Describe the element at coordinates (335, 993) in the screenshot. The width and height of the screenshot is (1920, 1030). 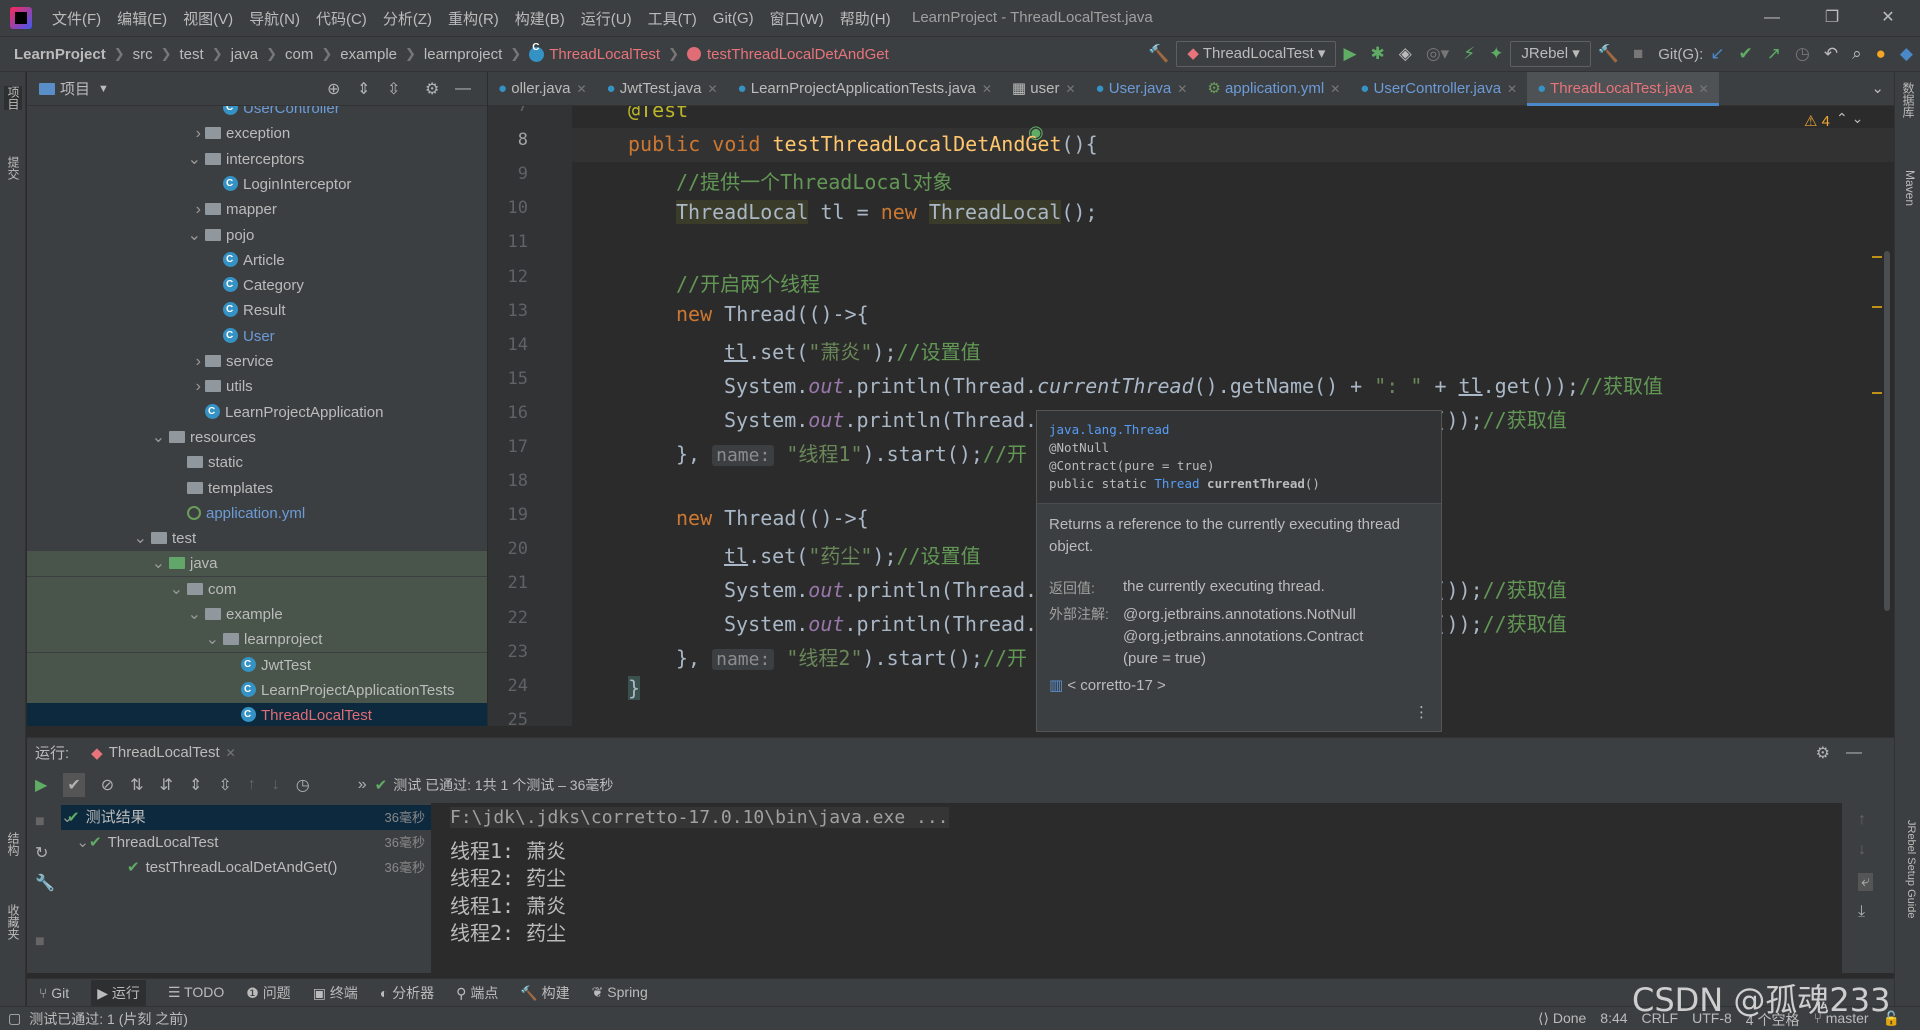
I see `tab-terminal: ▣ 终端` at that location.